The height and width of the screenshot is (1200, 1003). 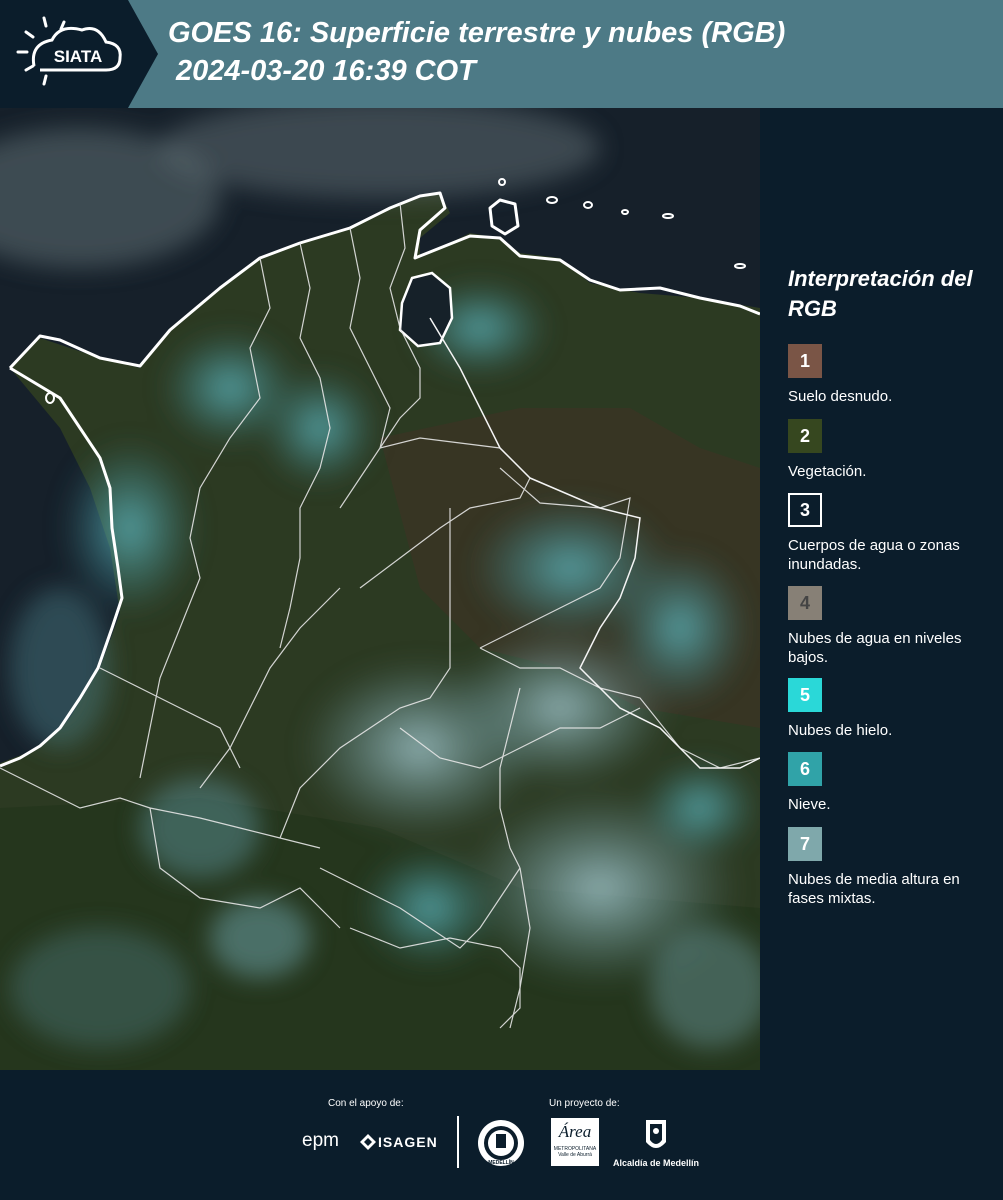 What do you see at coordinates (890, 450) in the screenshot?
I see `legend-item-vegetation: 2 Vegetación.` at bounding box center [890, 450].